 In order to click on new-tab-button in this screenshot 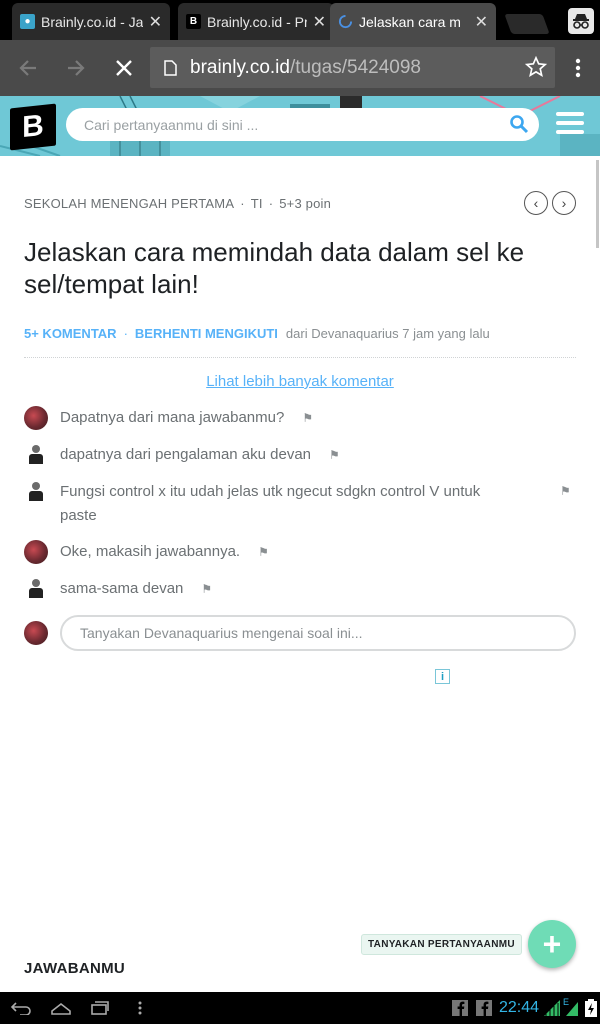, I will do `click(527, 24)`.